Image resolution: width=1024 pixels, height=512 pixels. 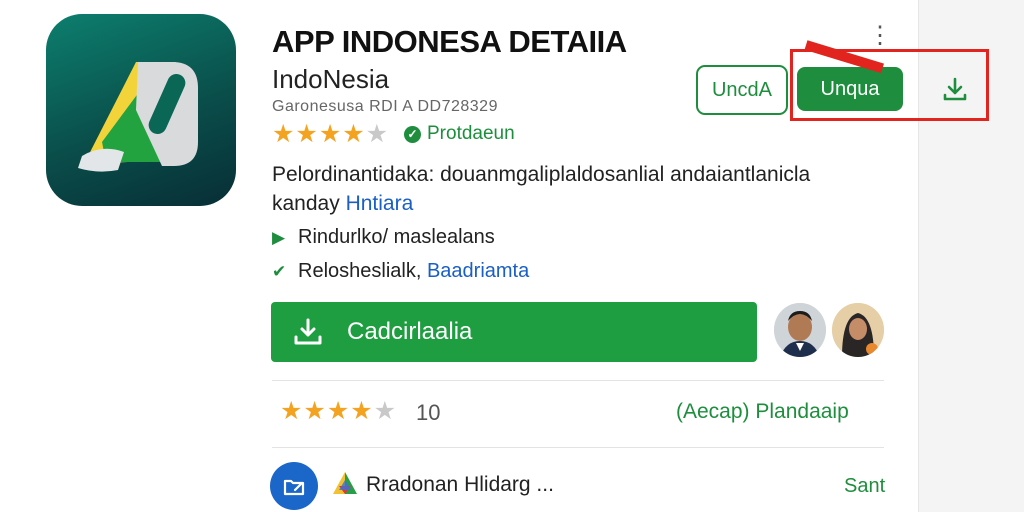 I want to click on feature-text: Relosheslialk,, so click(x=362, y=271).